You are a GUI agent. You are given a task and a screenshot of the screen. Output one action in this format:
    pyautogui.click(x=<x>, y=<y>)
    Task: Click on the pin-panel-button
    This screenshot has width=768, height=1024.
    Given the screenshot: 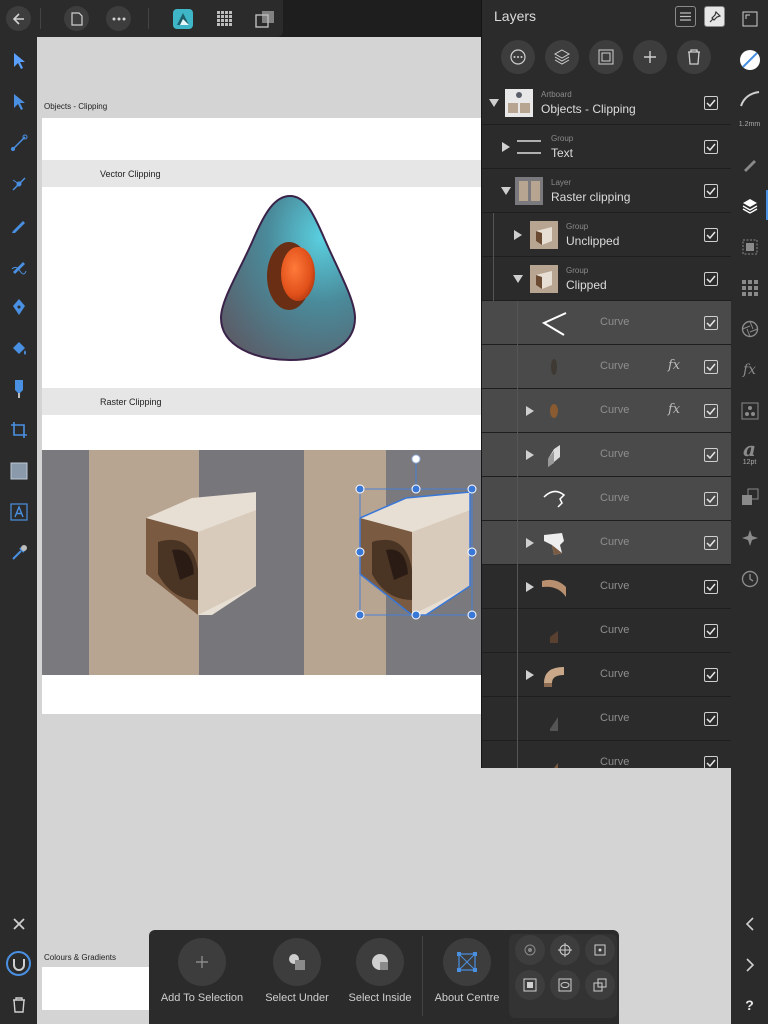 What is the action you would take?
    pyautogui.click(x=714, y=16)
    